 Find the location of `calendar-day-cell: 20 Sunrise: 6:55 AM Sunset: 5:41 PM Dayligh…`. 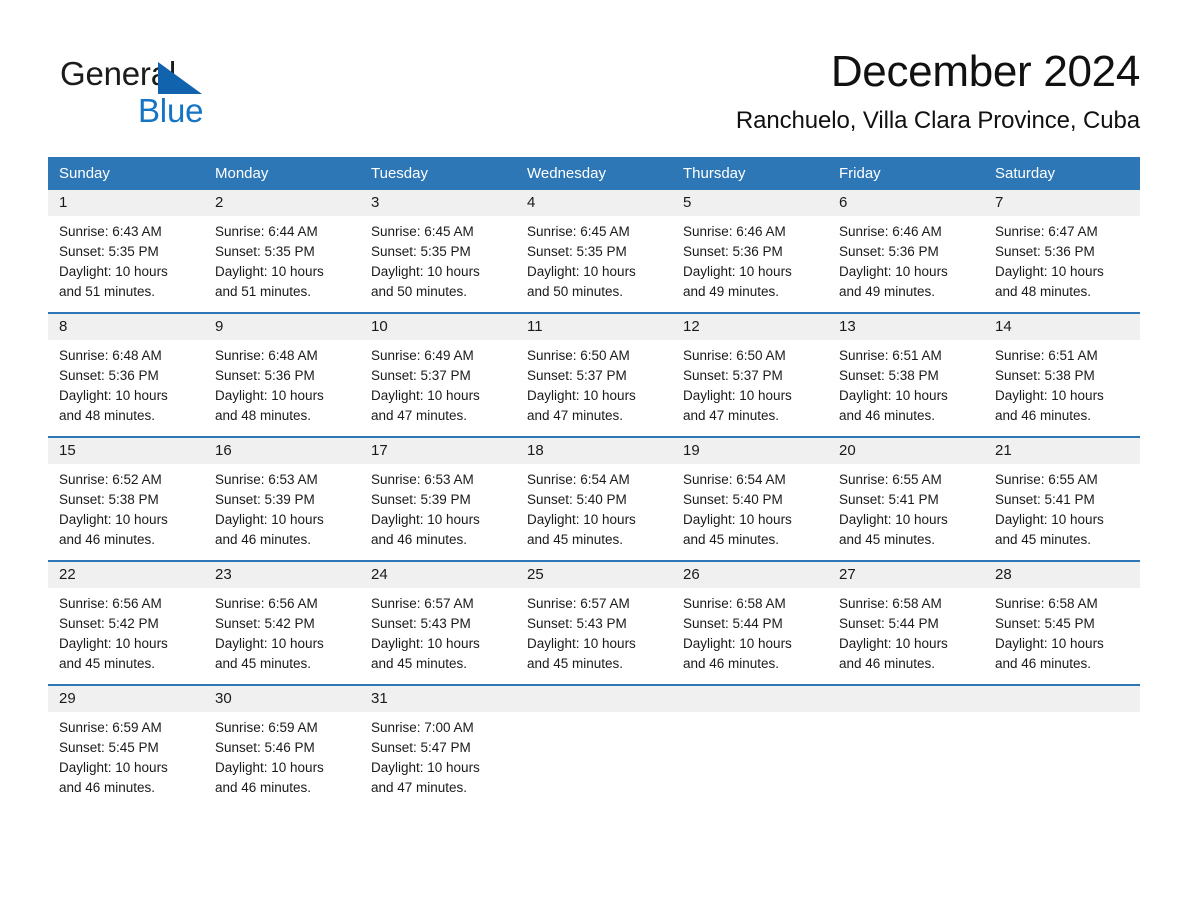

calendar-day-cell: 20 Sunrise: 6:55 AM Sunset: 5:41 PM Dayligh… is located at coordinates (906, 494).